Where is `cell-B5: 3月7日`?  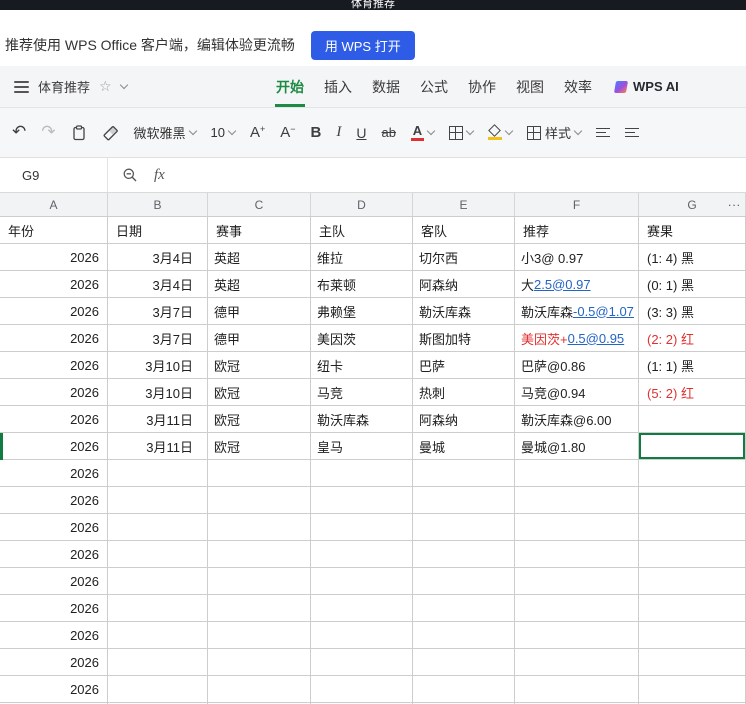
cell-B5: 3月7日 is located at coordinates (158, 338).